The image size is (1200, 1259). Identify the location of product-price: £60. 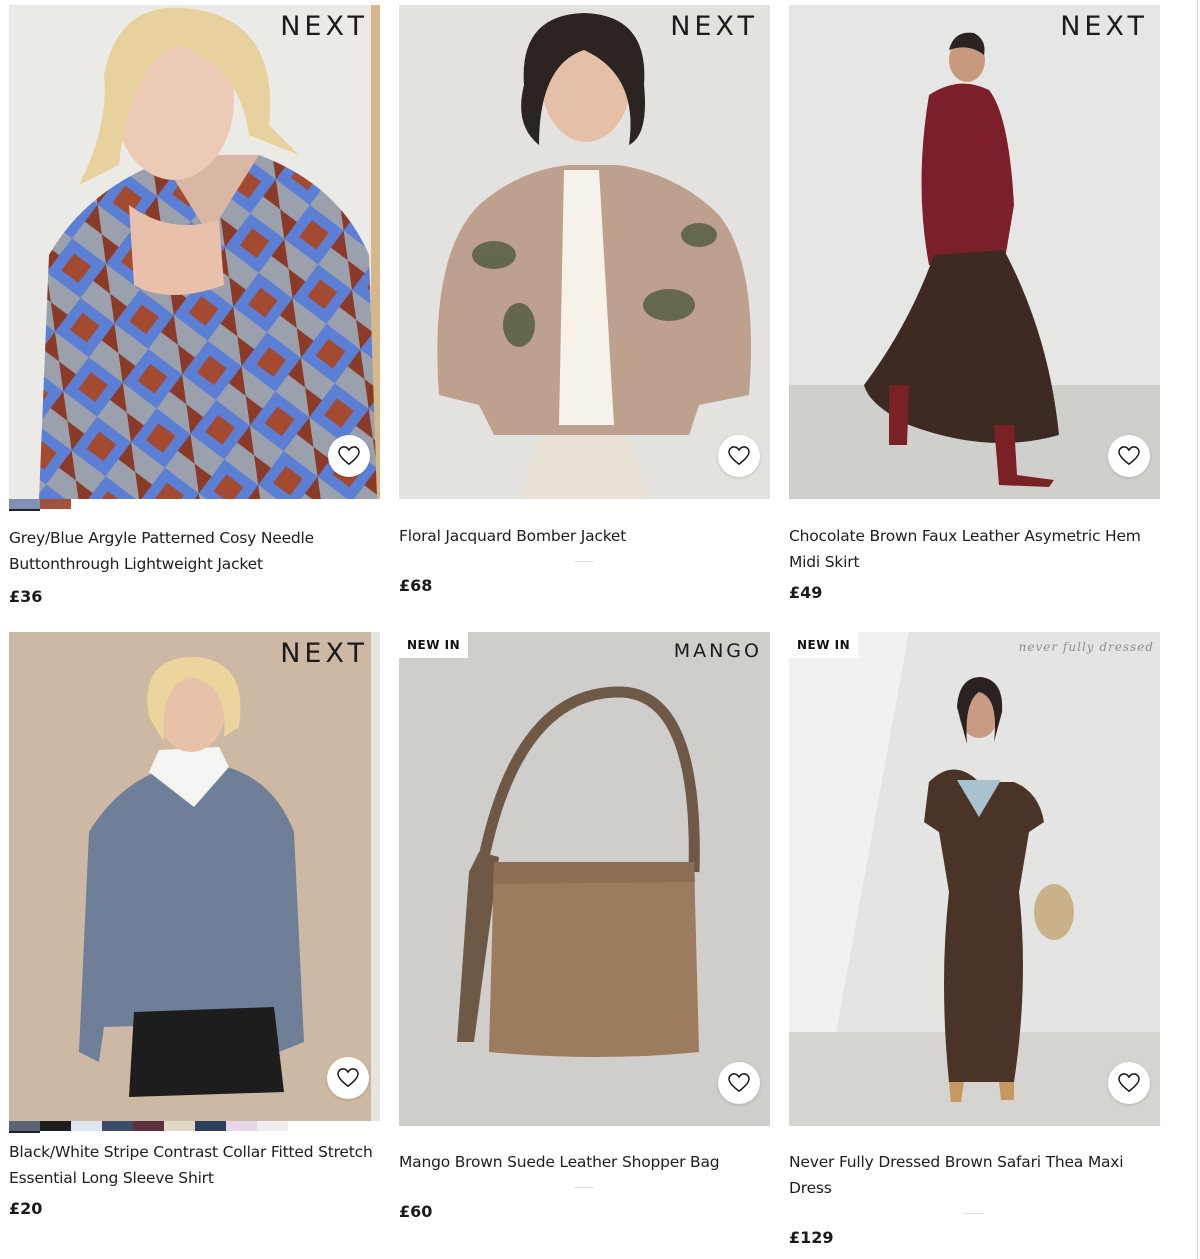
(416, 1211).